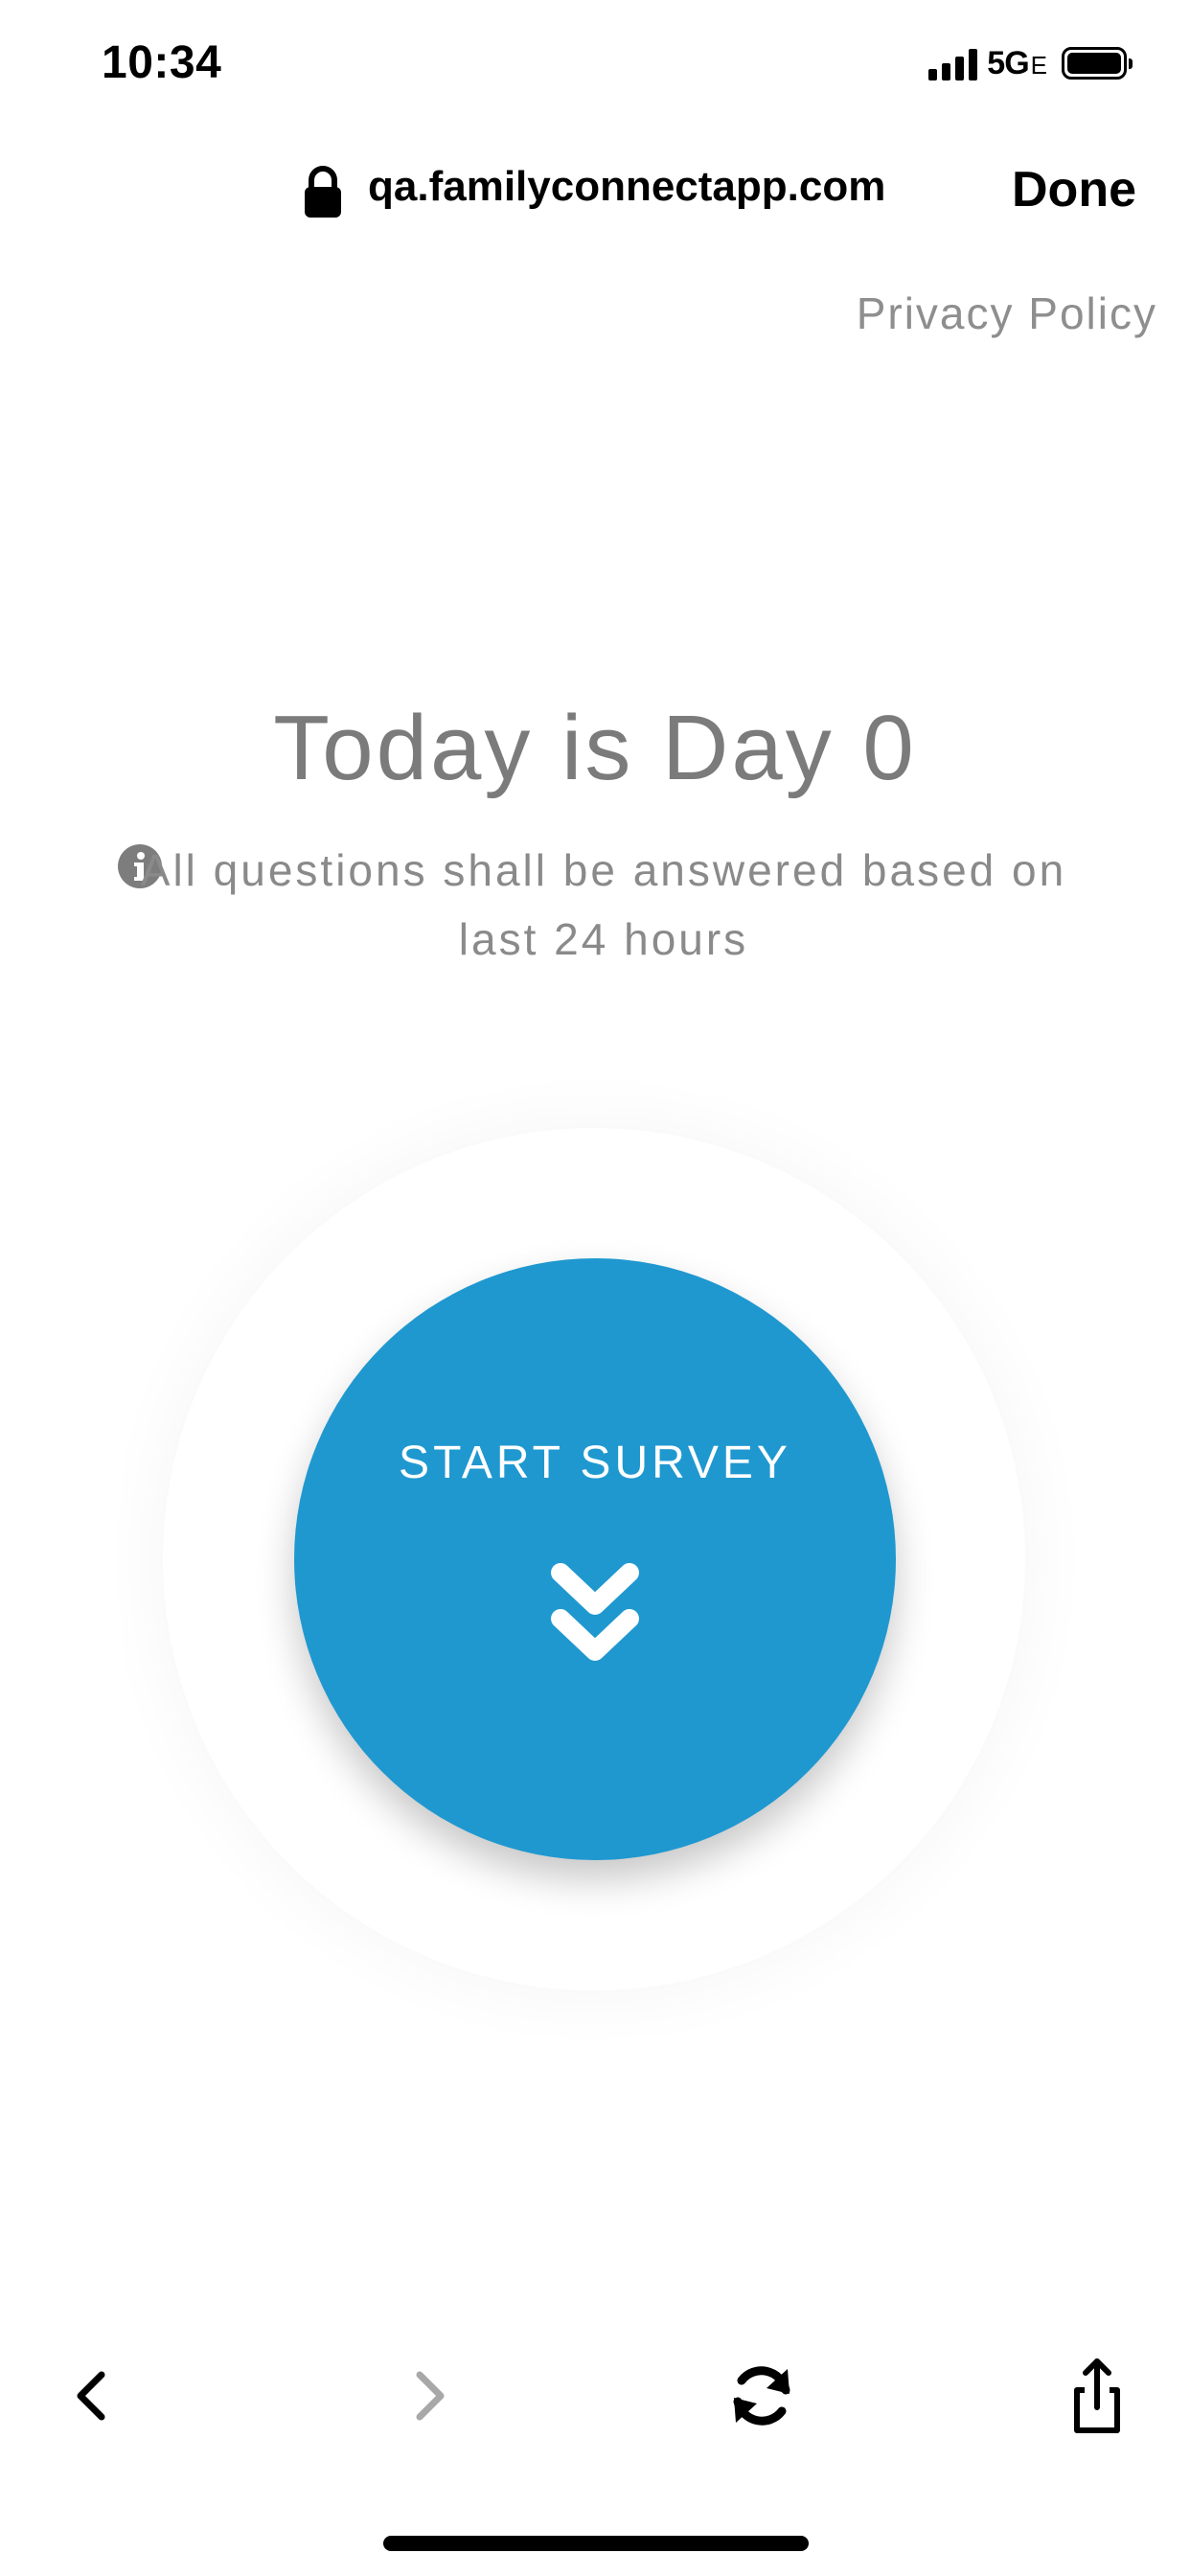  I want to click on done-button: Done, so click(1074, 189).